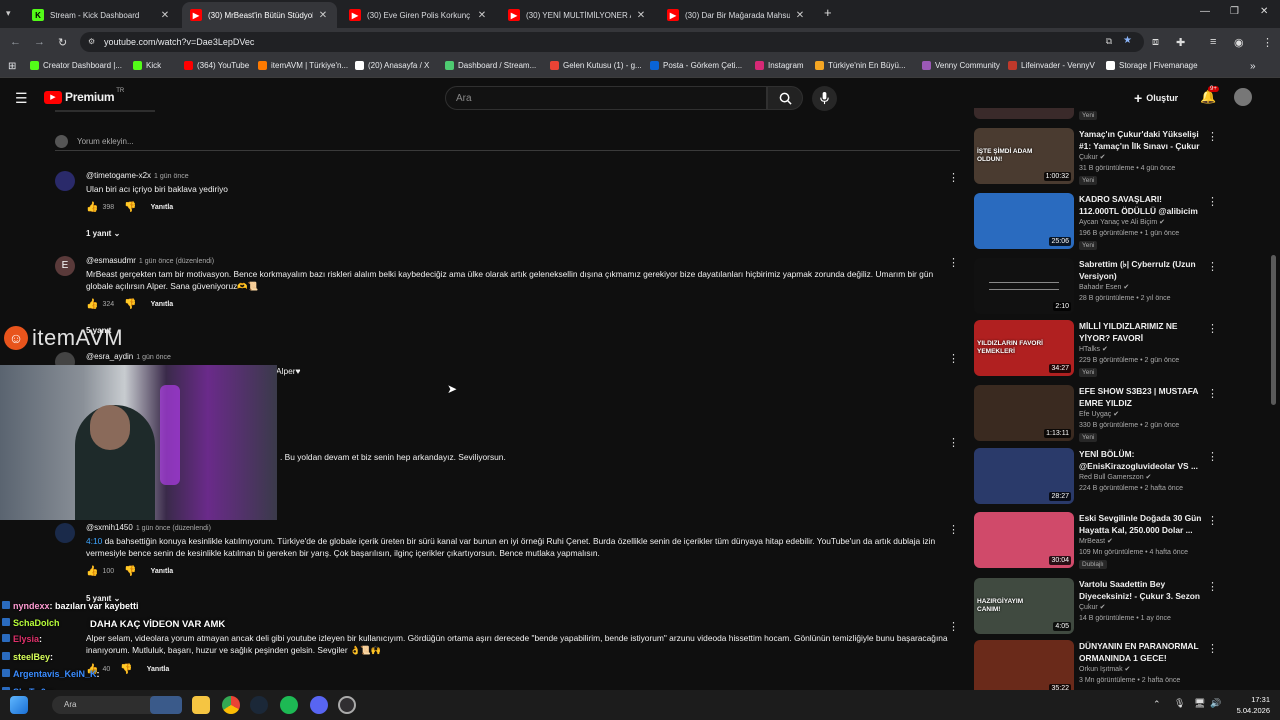  I want to click on tab: ▶ (30) YENİ MULTİMİLYONER ARA ✕, so click(577, 15).